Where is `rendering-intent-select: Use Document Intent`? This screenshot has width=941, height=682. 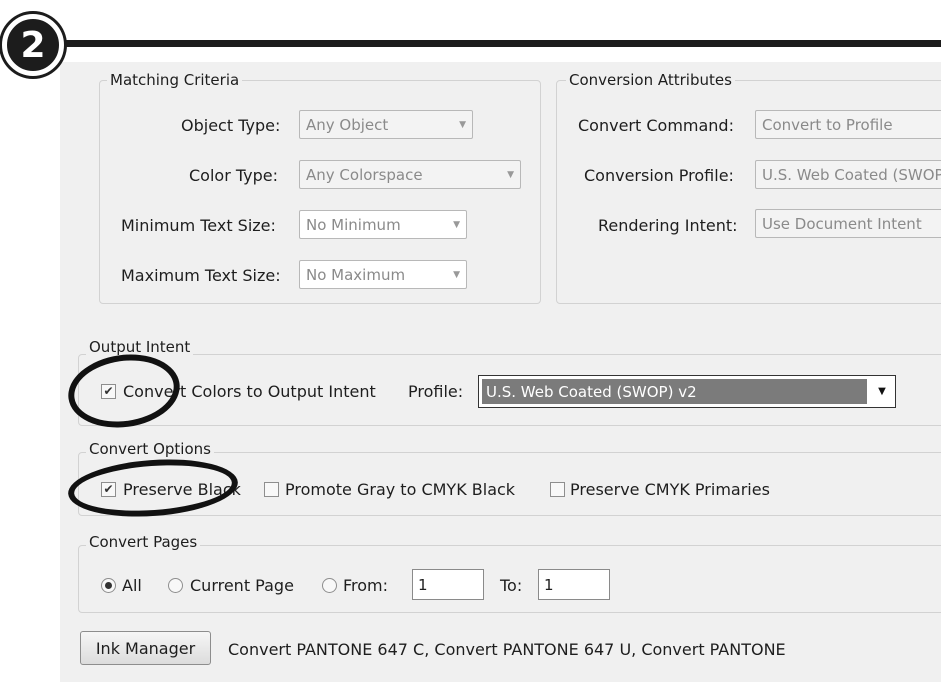
rendering-intent-select: Use Document Intent is located at coordinates (848, 223).